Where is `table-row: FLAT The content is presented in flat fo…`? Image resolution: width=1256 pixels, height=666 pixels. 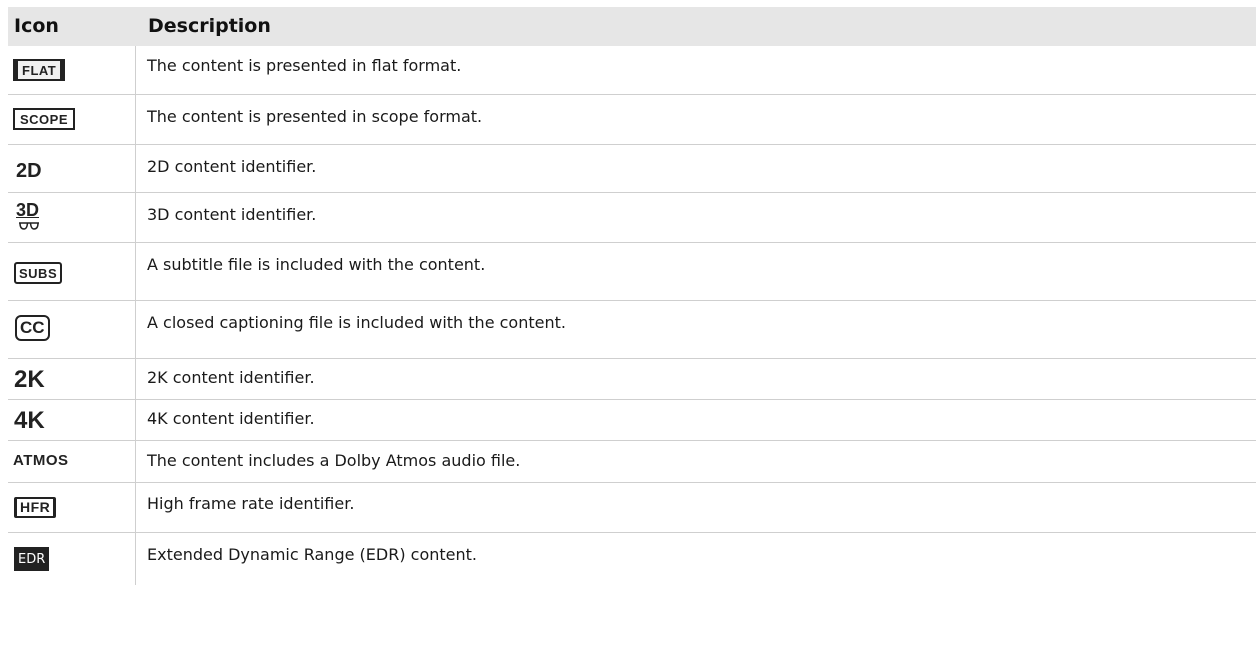 table-row: FLAT The content is presented in flat fo… is located at coordinates (632, 70).